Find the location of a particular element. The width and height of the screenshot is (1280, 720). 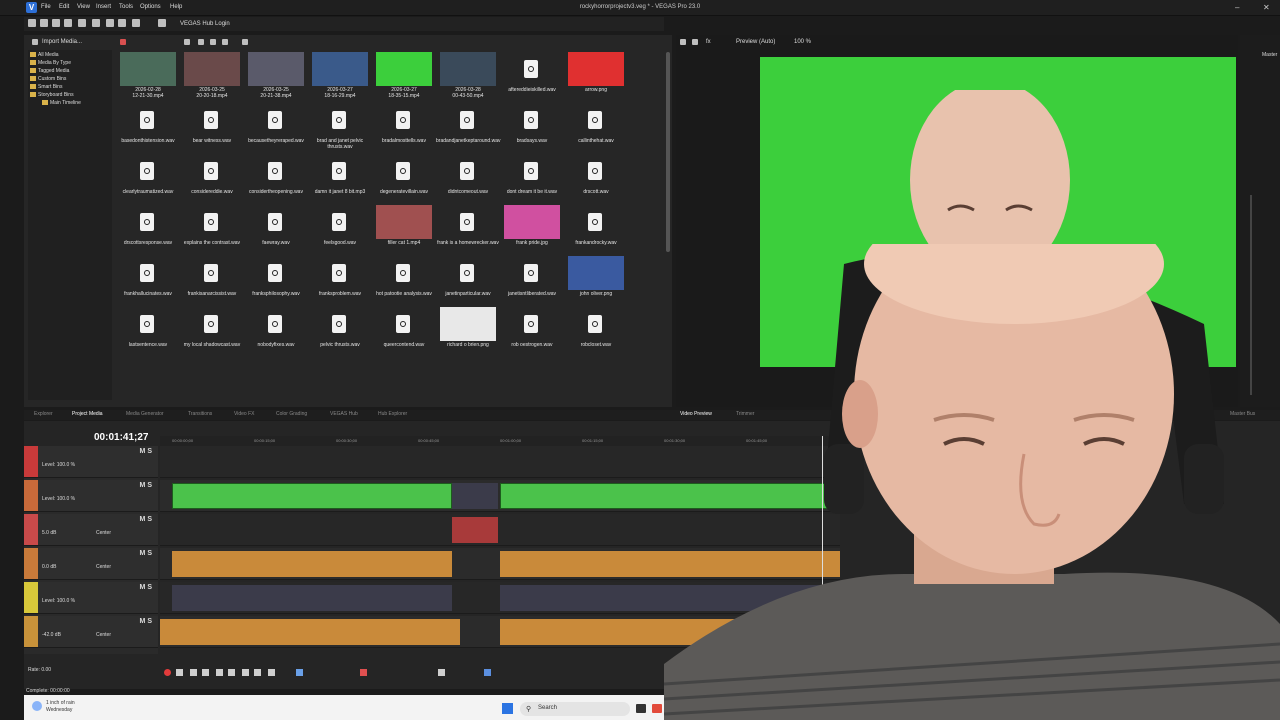

media-item: robcloset.wav is located at coordinates (596, 332).